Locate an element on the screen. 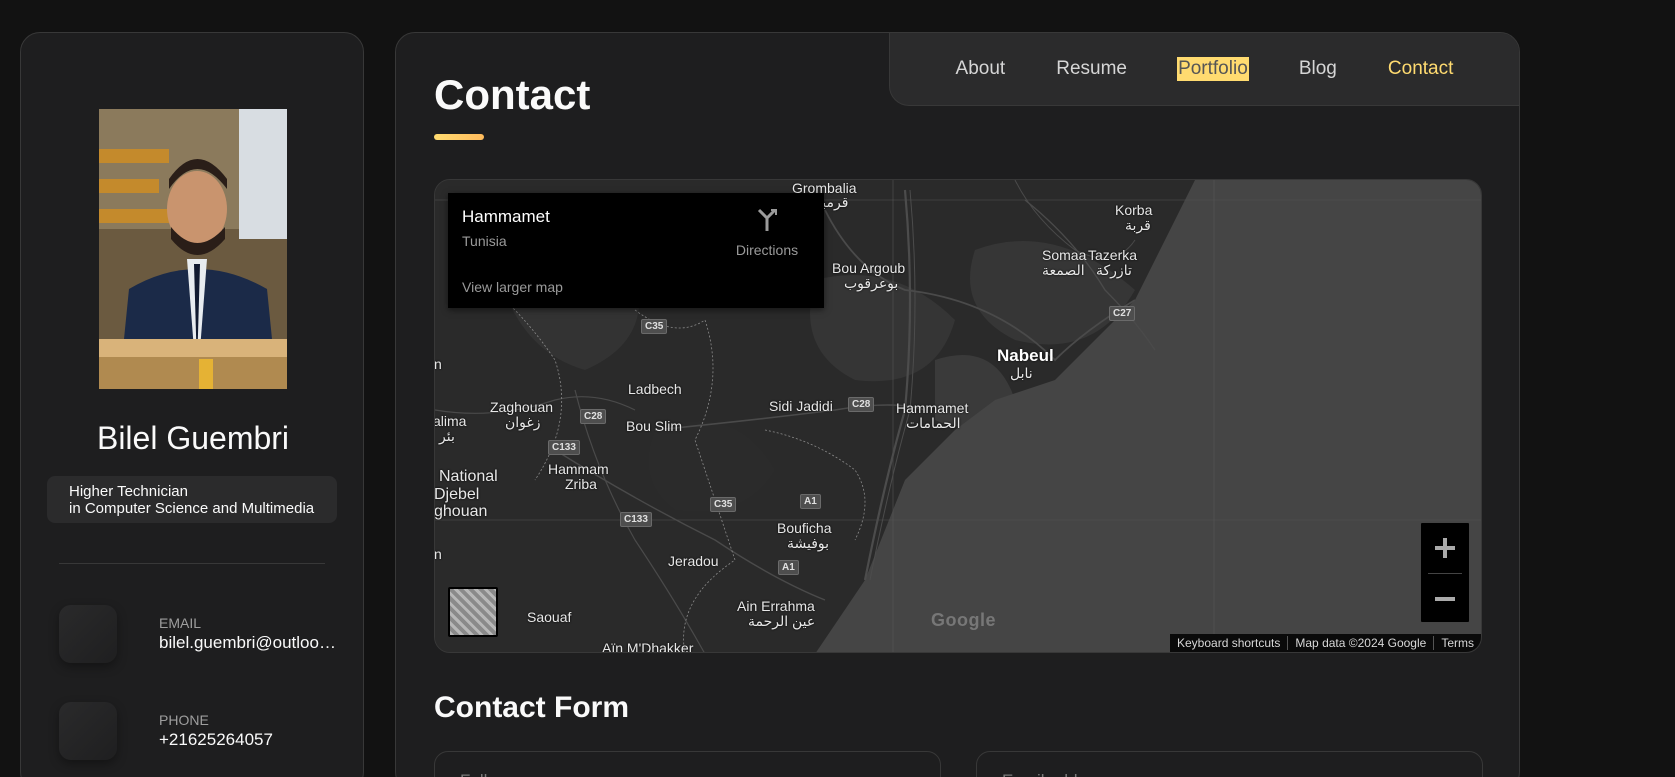 Image resolution: width=1675 pixels, height=777 pixels. contact-label-email: EMAIL is located at coordinates (180, 623).